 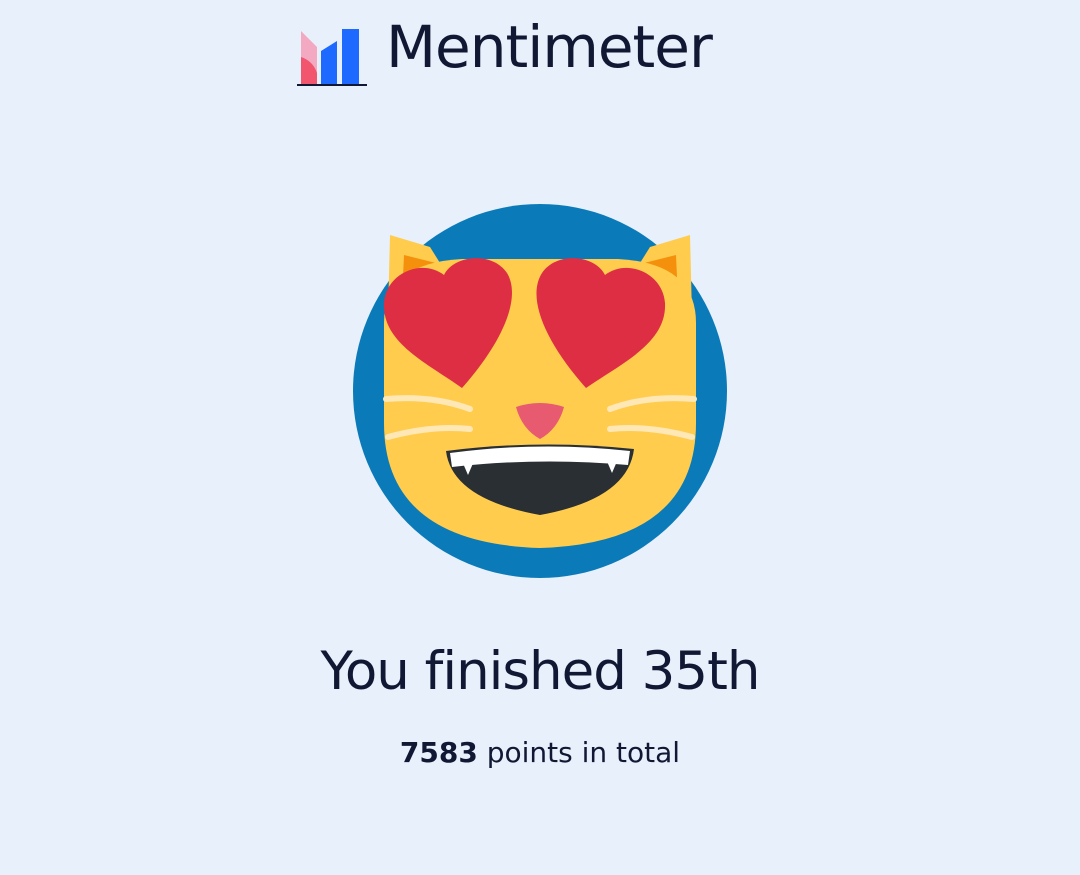 I want to click on header: Mentimeter, so click(x=540, y=60).